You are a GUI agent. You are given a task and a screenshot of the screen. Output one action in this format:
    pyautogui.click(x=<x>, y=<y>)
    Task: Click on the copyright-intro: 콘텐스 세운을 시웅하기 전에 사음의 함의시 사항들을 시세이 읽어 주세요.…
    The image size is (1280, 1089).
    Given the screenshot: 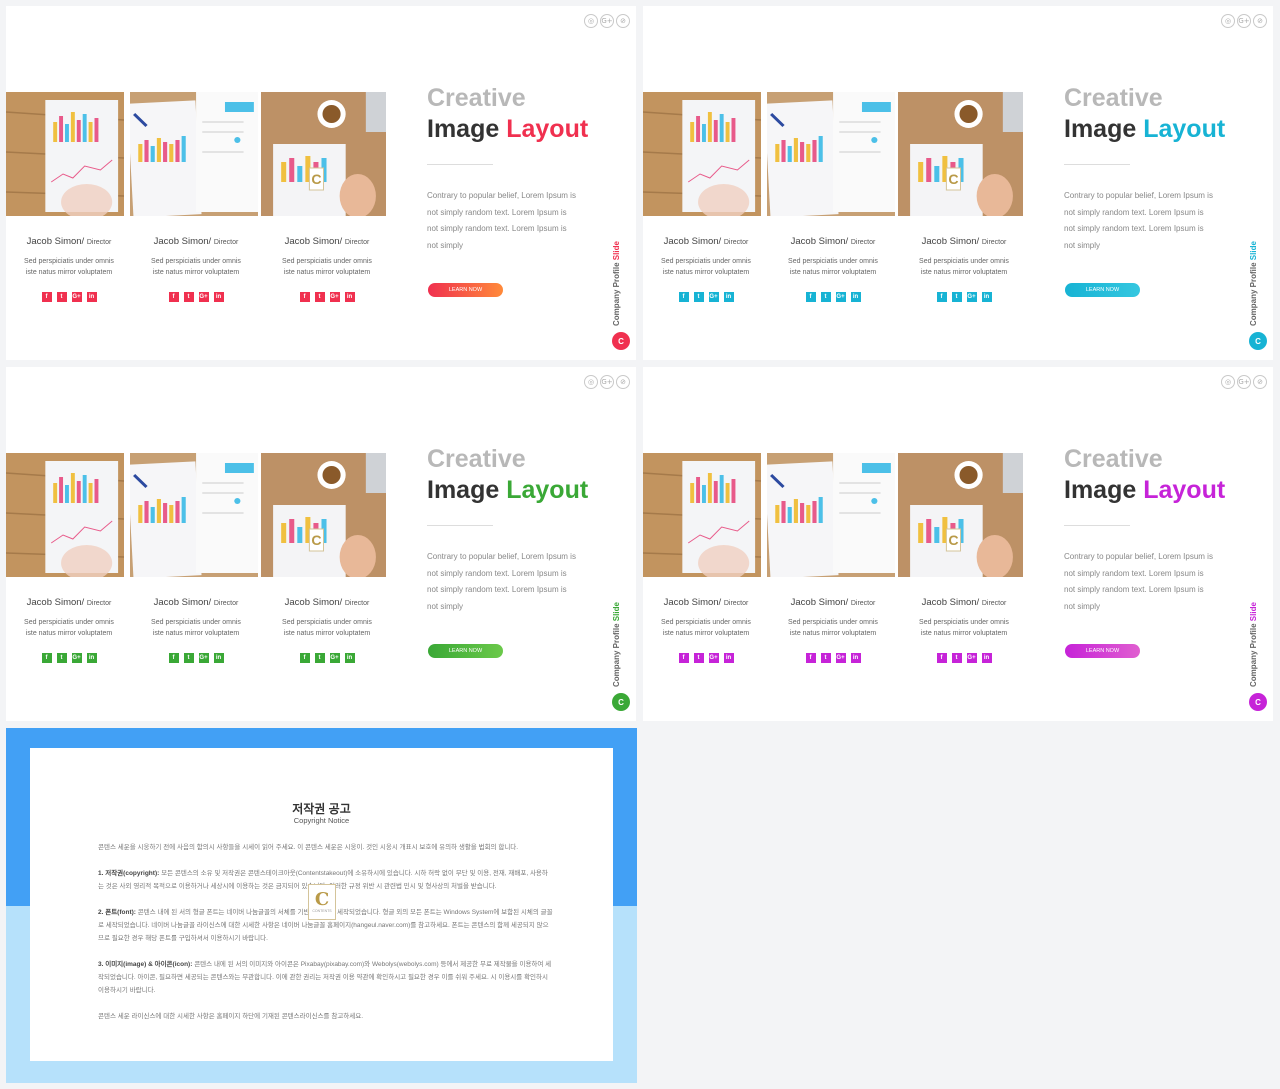 What is the action you would take?
    pyautogui.click(x=308, y=847)
    